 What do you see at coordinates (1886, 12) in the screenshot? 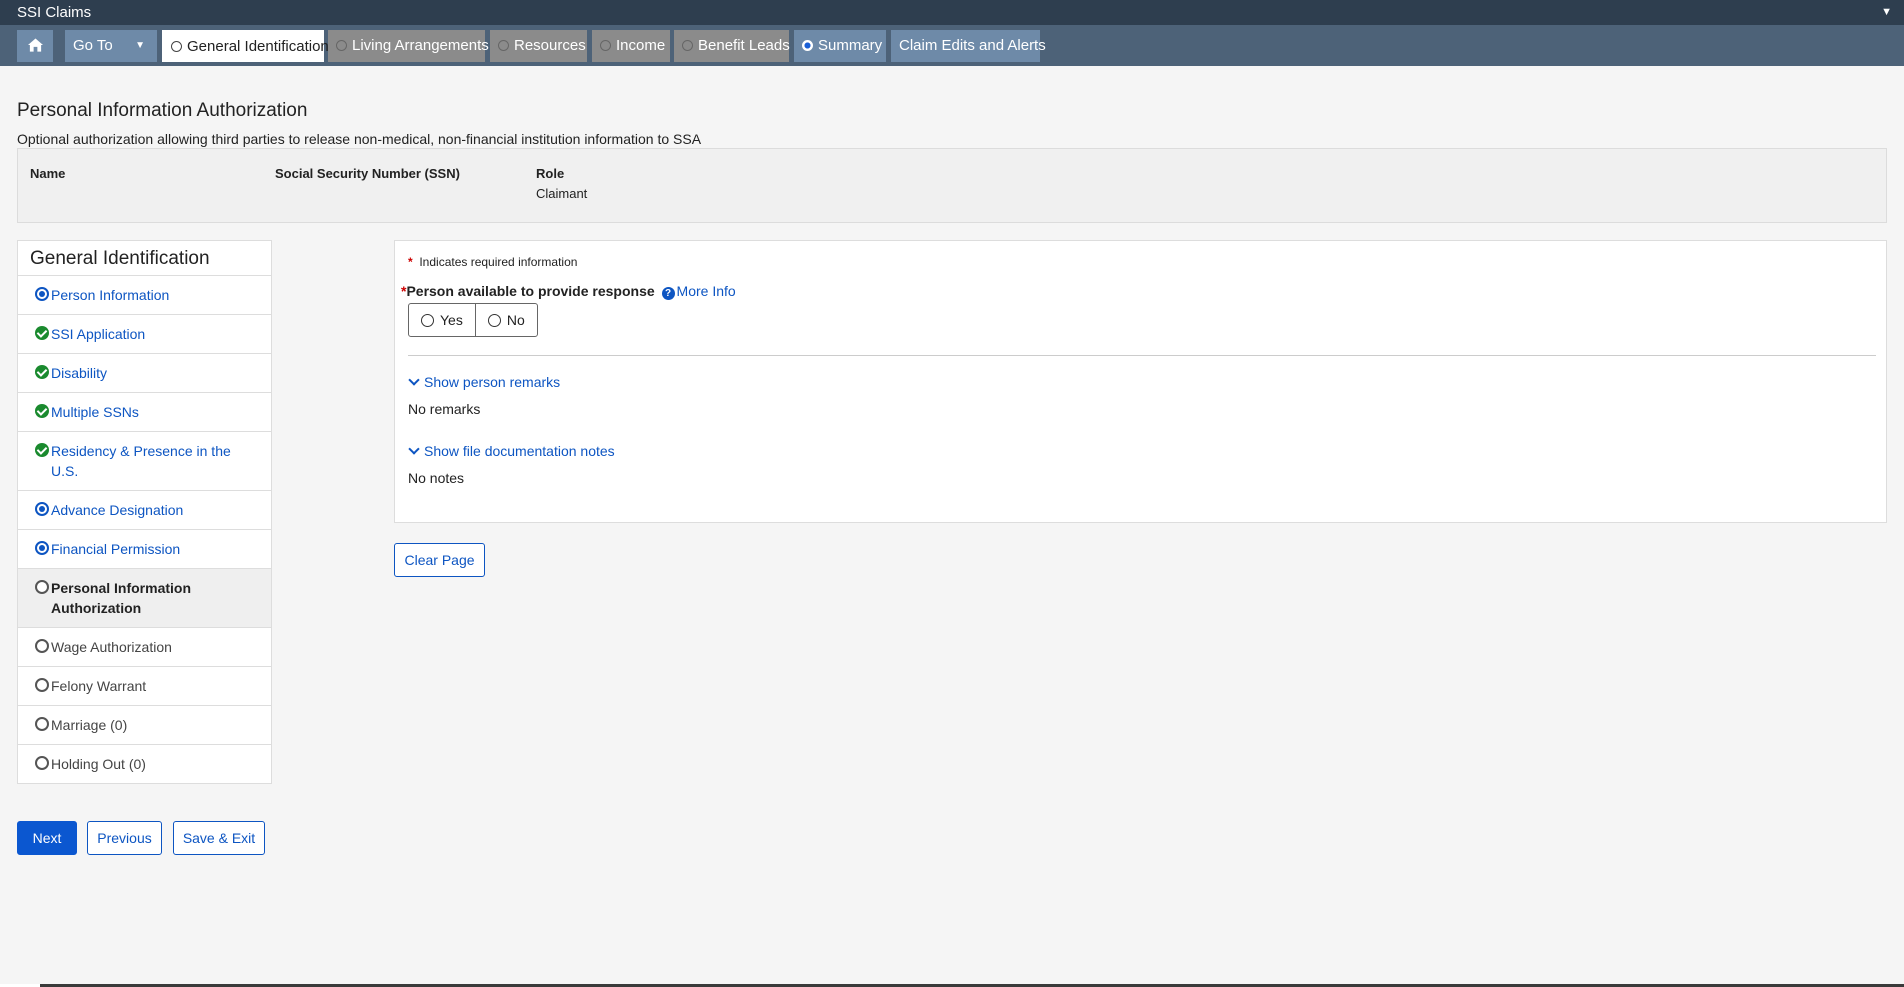
I see `chevron-down-icon: ▼` at bounding box center [1886, 12].